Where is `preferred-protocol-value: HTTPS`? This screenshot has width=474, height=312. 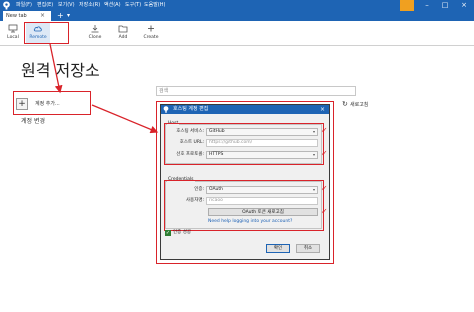
preferred-protocol-value: HTTPS is located at coordinates (216, 154).